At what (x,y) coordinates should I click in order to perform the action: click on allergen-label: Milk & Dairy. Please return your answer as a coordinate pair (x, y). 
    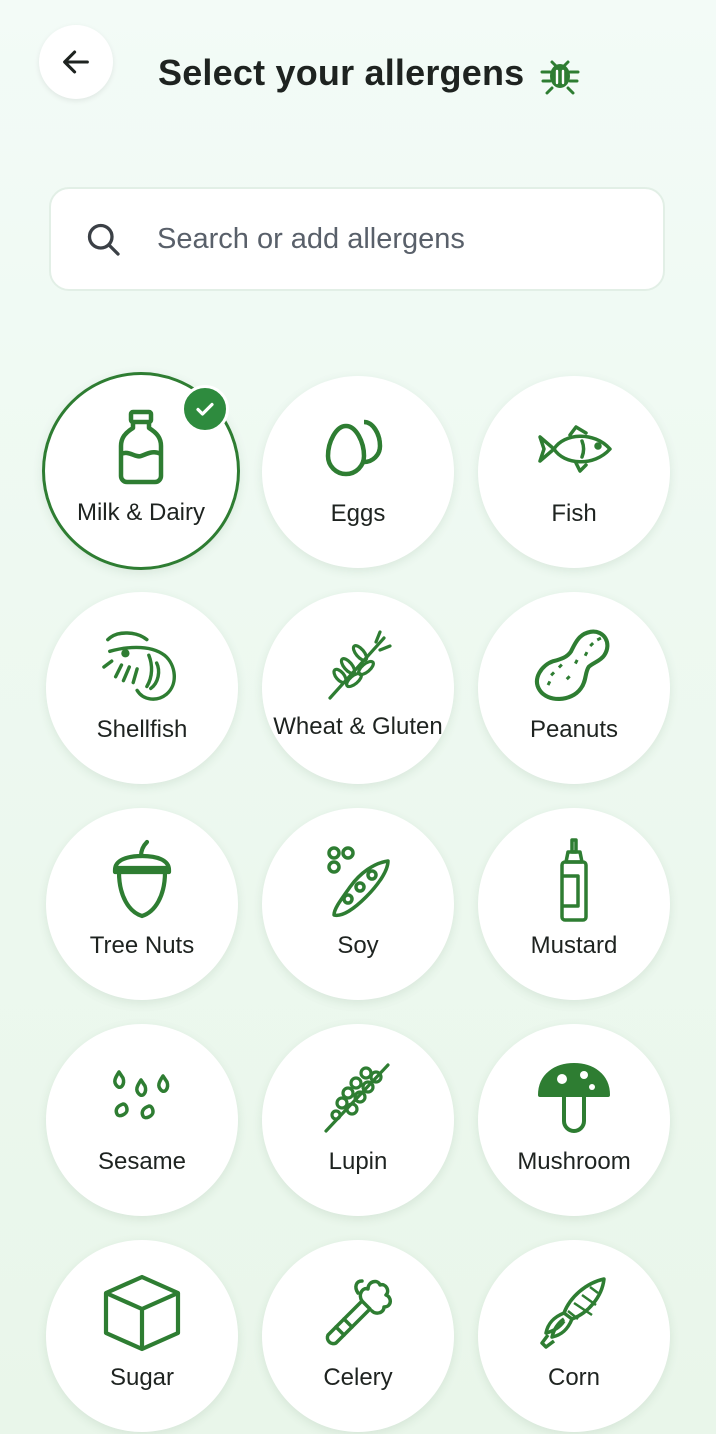
    Looking at the image, I should click on (140, 512).